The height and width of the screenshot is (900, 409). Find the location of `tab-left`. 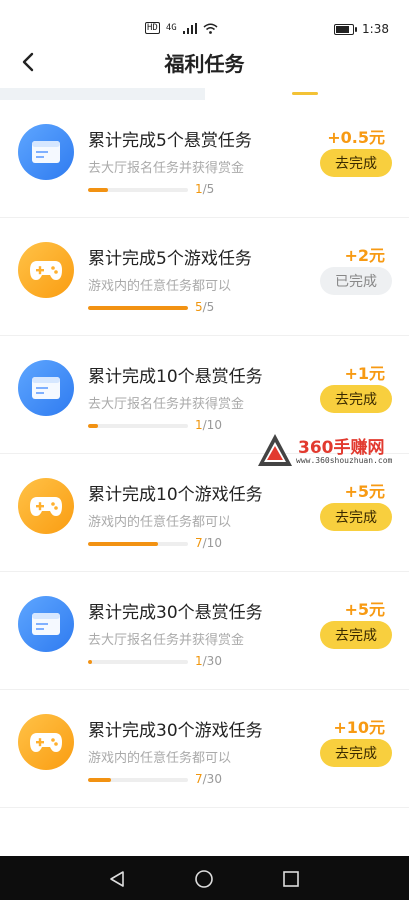

tab-left is located at coordinates (102, 94).